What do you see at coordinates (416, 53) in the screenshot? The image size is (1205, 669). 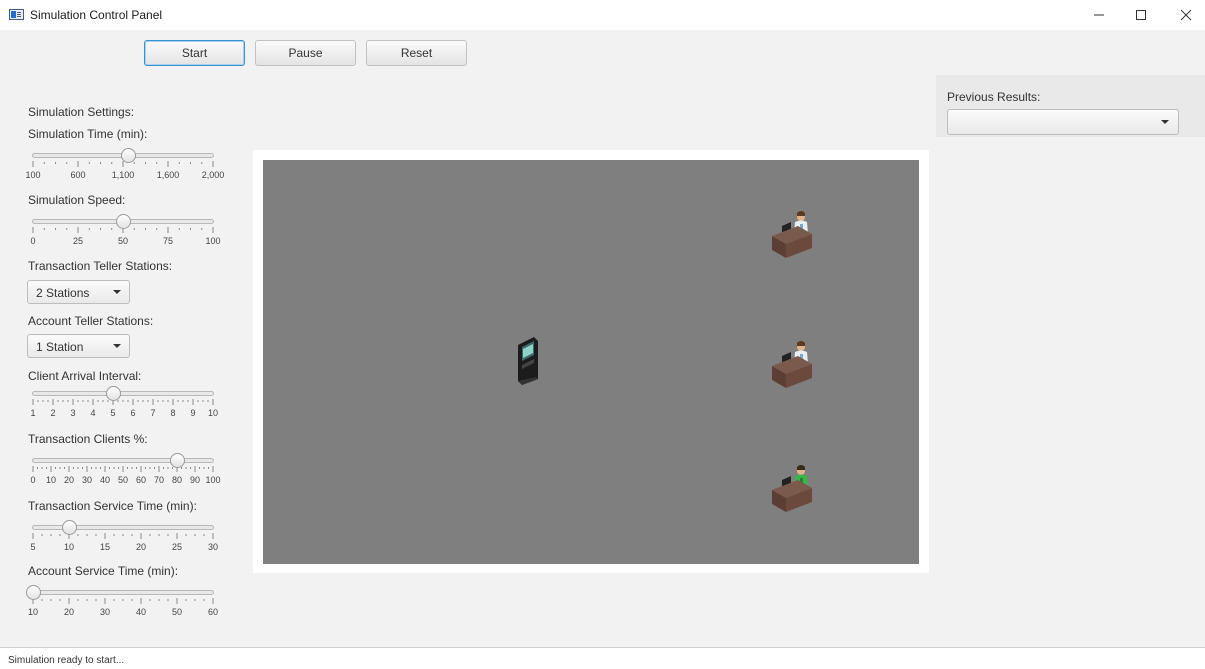 I see `reset-button: Reset` at bounding box center [416, 53].